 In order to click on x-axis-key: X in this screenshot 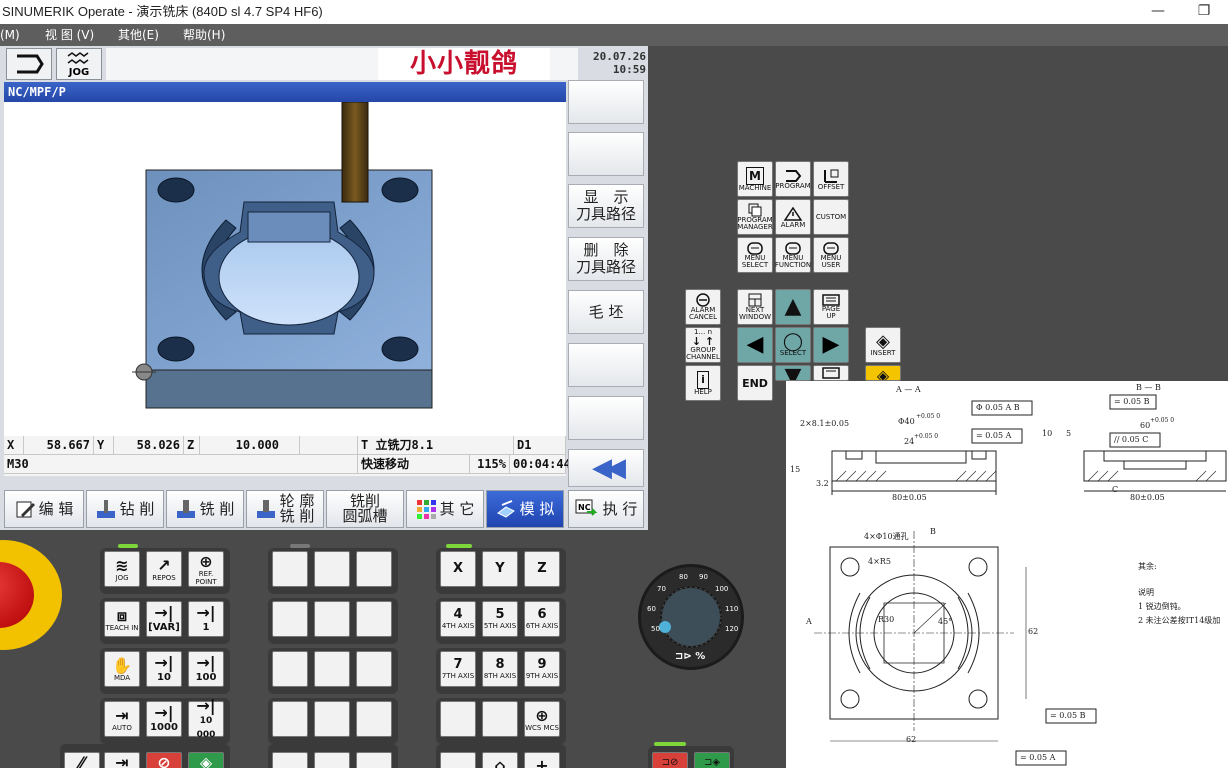, I will do `click(458, 569)`.